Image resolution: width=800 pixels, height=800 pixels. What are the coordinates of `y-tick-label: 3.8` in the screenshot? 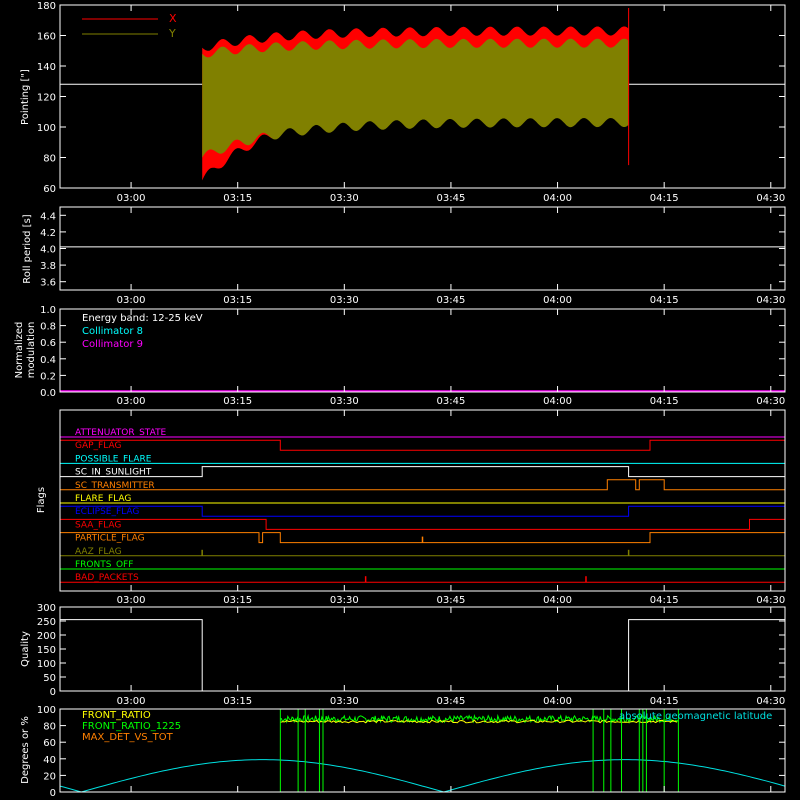 It's located at (48, 266).